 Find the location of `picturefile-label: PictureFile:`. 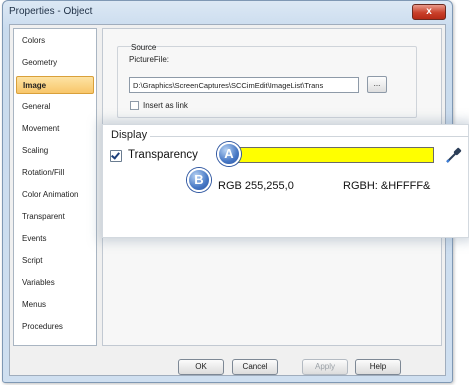

picturefile-label: PictureFile: is located at coordinates (149, 59).